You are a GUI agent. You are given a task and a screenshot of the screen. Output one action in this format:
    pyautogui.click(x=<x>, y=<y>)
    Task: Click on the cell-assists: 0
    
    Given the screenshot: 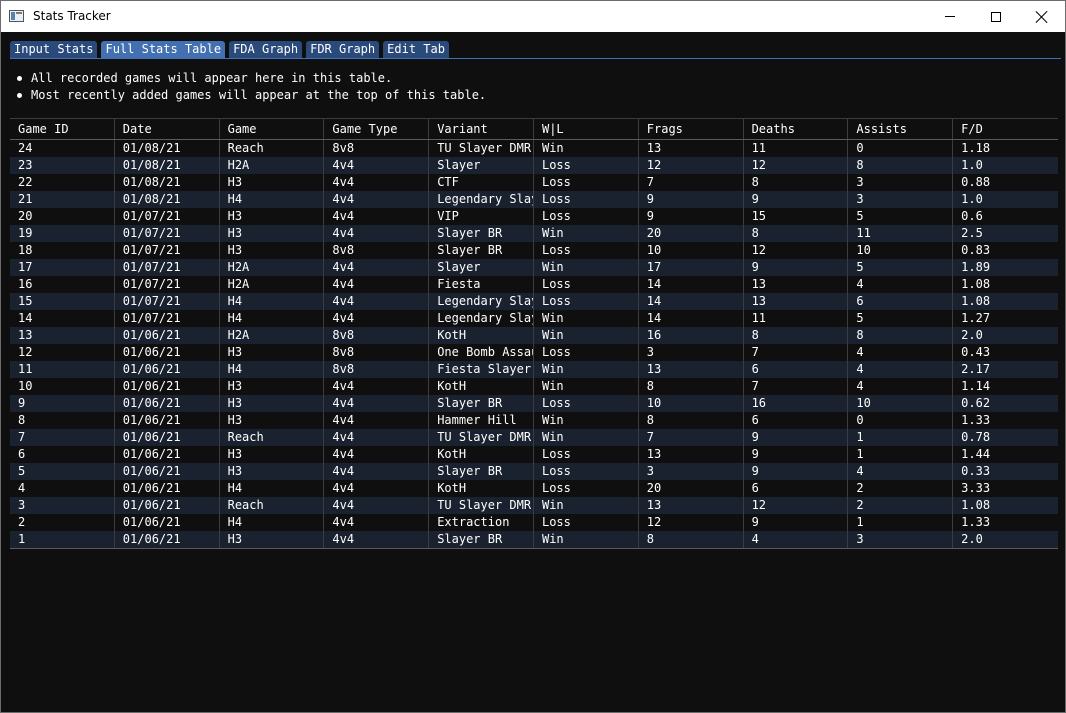 What is the action you would take?
    pyautogui.click(x=901, y=420)
    